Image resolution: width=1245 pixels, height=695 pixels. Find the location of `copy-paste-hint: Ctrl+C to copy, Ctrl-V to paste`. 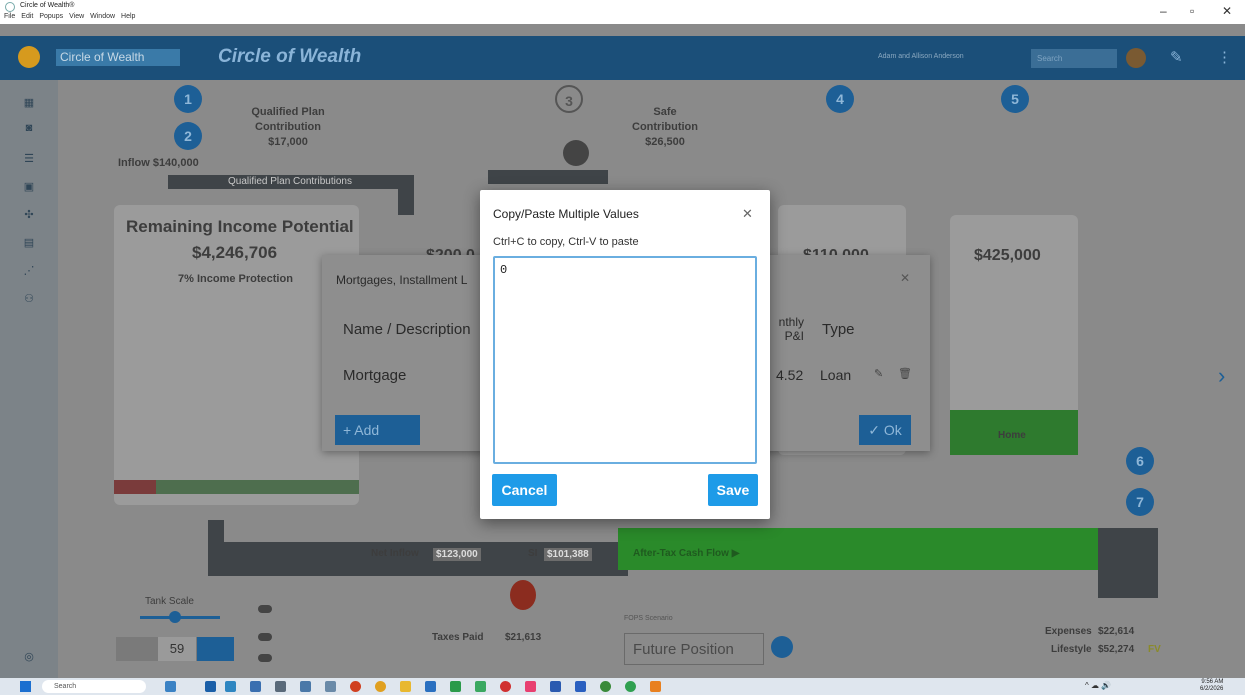

copy-paste-hint: Ctrl+C to copy, Ctrl-V to paste is located at coordinates (566, 242).